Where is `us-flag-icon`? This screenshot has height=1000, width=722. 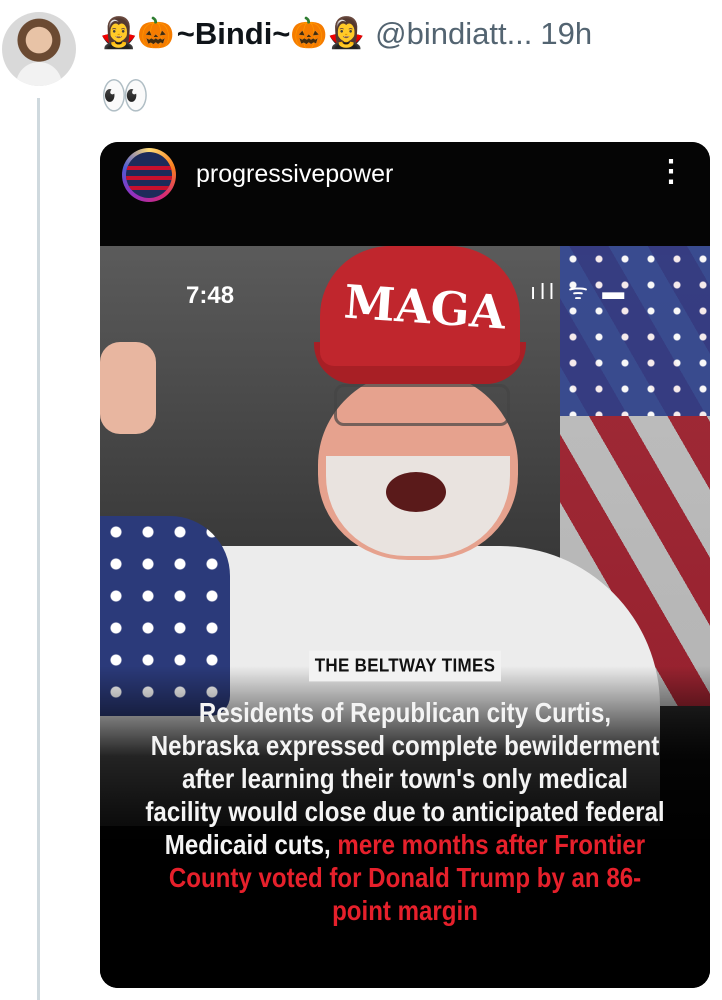 us-flag-icon is located at coordinates (149, 175).